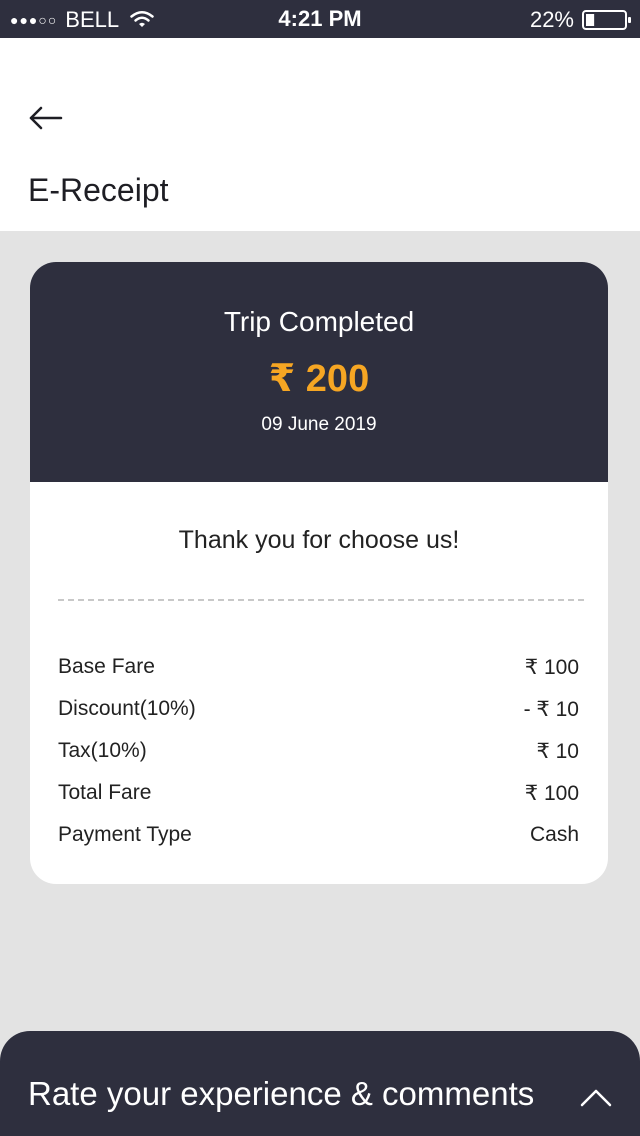 The image size is (640, 1136). What do you see at coordinates (105, 792) in the screenshot?
I see `fare-label: Total Fare` at bounding box center [105, 792].